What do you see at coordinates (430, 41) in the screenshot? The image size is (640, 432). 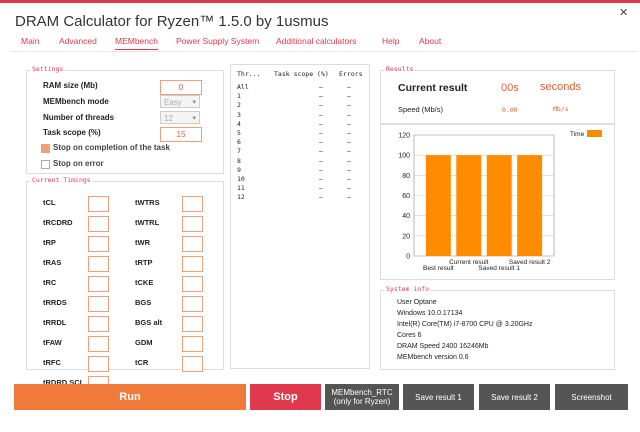 I see `tab-about: About` at bounding box center [430, 41].